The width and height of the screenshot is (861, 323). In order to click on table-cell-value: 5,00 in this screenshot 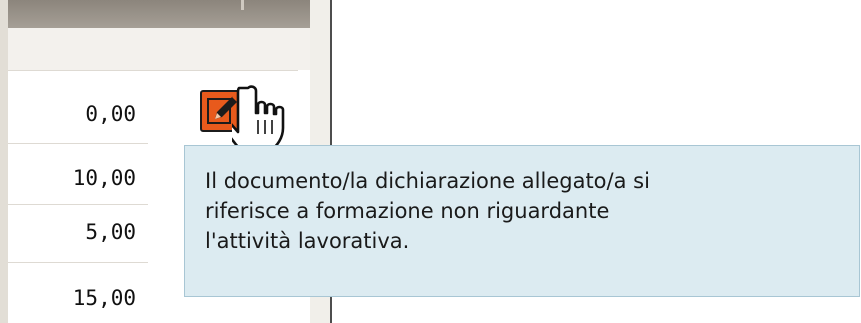, I will do `click(110, 232)`.